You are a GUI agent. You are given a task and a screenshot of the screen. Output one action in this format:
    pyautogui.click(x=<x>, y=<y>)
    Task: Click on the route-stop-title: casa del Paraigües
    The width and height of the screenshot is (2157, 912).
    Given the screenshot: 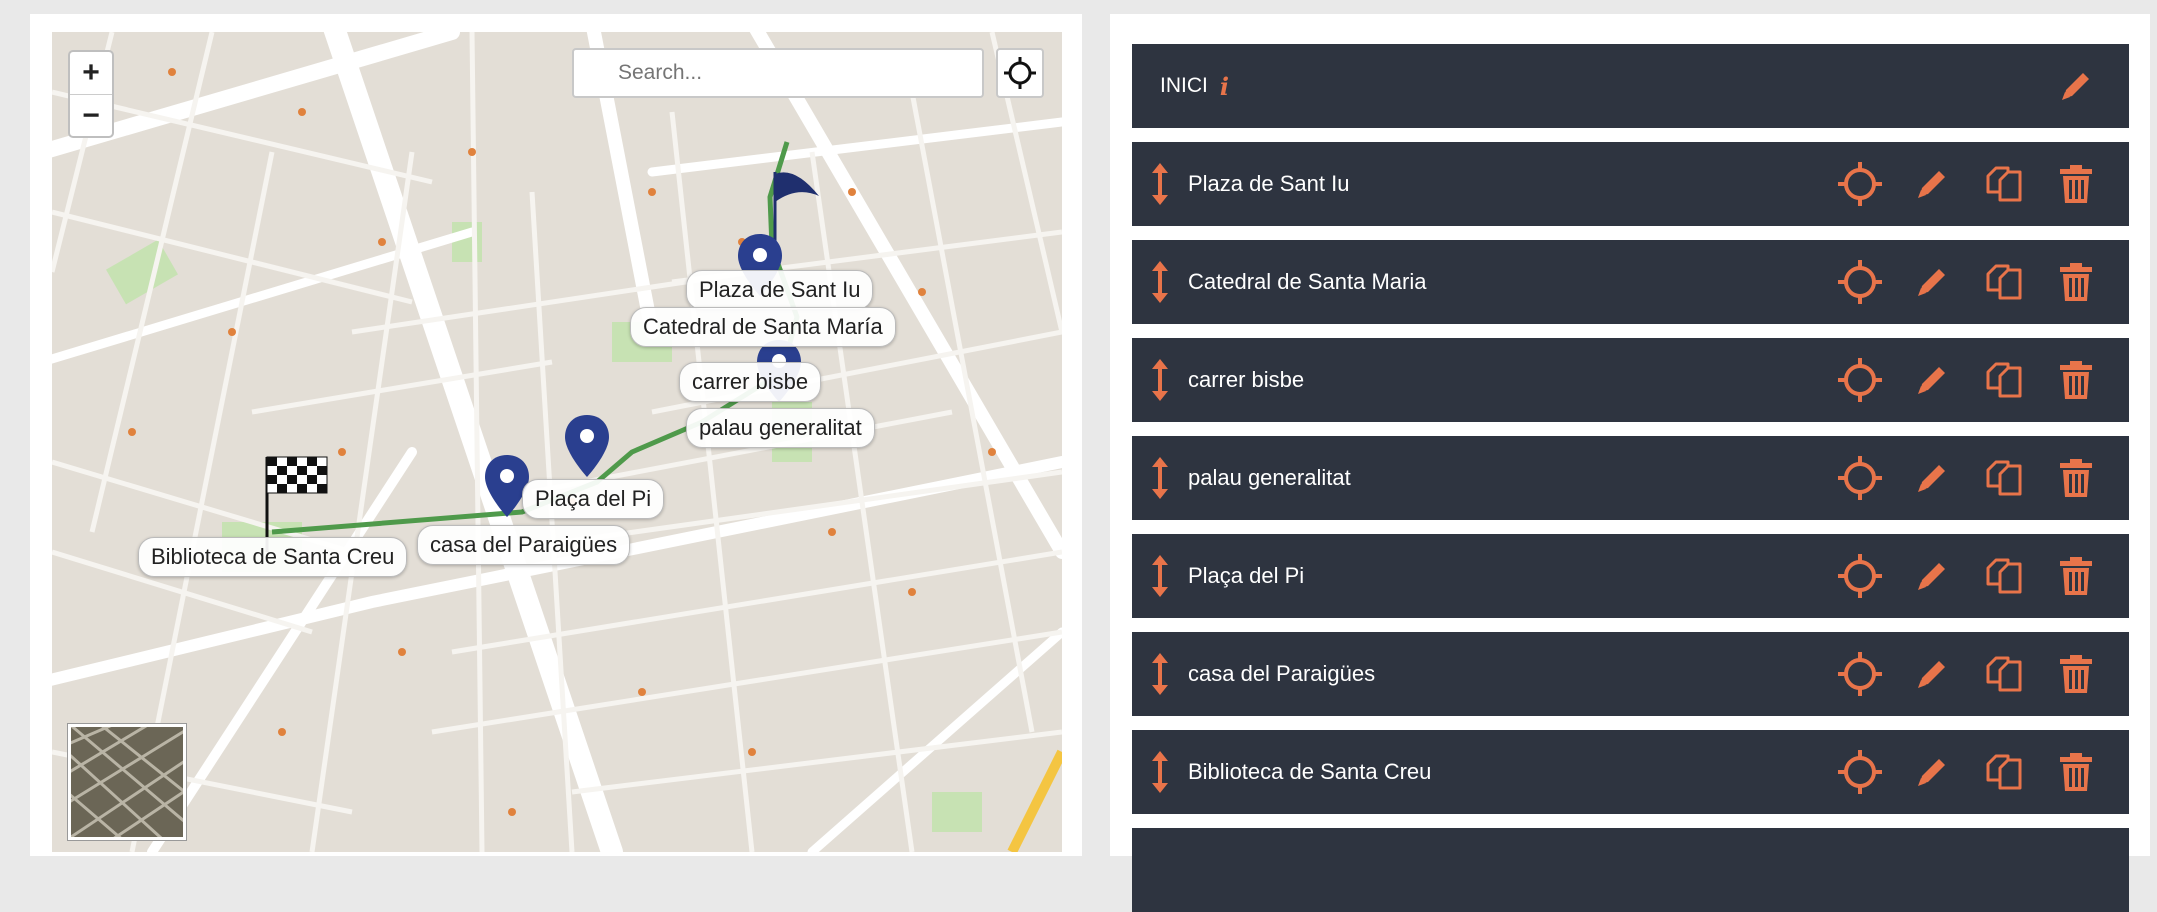 What is the action you would take?
    pyautogui.click(x=1282, y=673)
    